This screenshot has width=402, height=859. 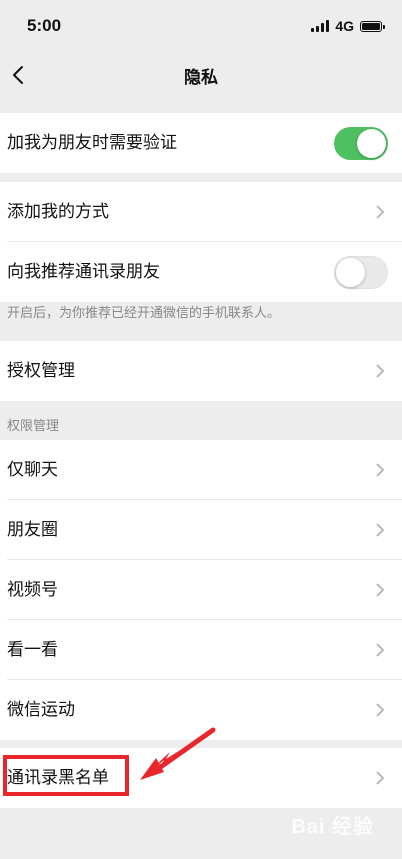 What do you see at coordinates (320, 26) in the screenshot?
I see `signal-icon` at bounding box center [320, 26].